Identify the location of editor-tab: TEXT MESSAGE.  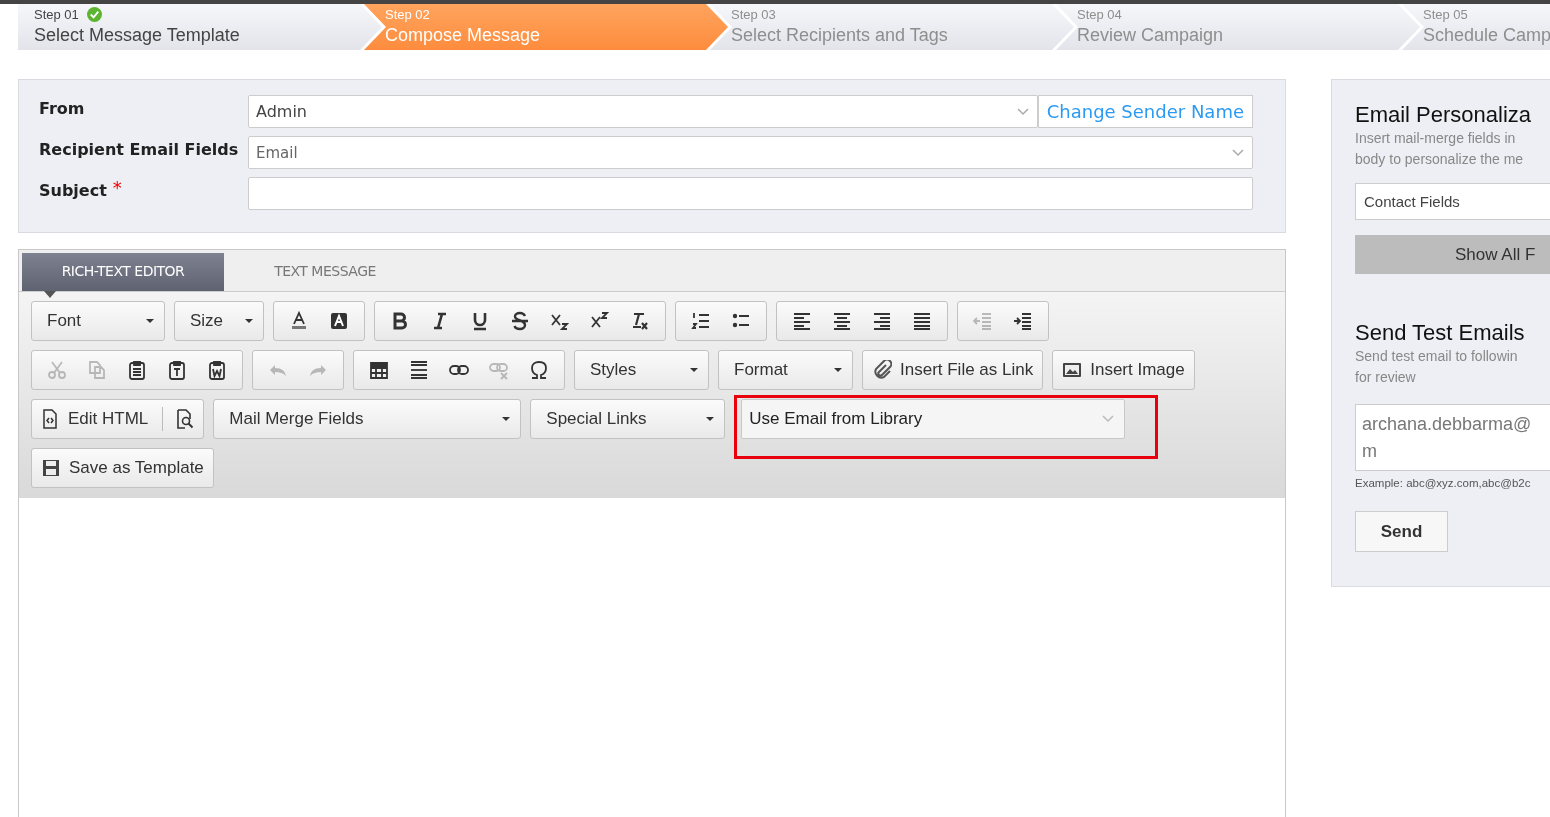
(325, 272).